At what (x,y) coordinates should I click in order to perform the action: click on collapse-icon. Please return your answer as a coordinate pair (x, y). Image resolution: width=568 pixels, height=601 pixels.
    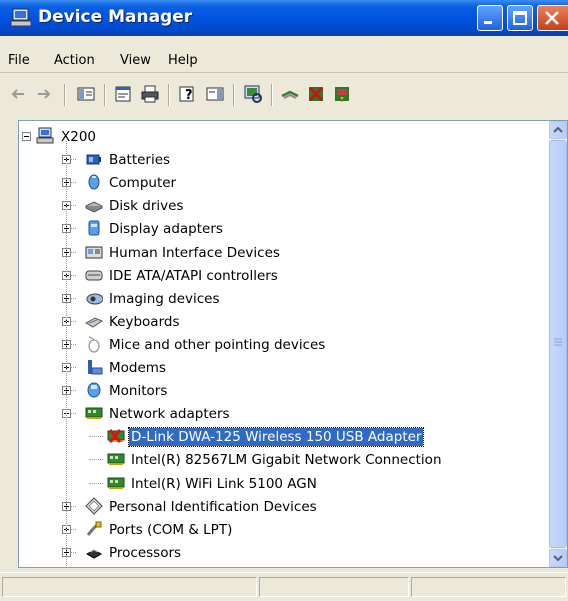
    Looking at the image, I should click on (26, 136).